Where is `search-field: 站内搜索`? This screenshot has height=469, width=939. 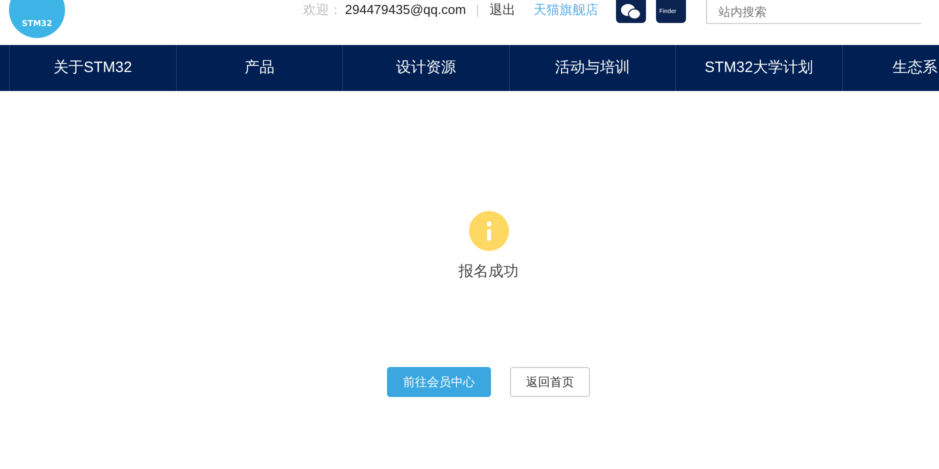 search-field: 站内搜索 is located at coordinates (814, 12).